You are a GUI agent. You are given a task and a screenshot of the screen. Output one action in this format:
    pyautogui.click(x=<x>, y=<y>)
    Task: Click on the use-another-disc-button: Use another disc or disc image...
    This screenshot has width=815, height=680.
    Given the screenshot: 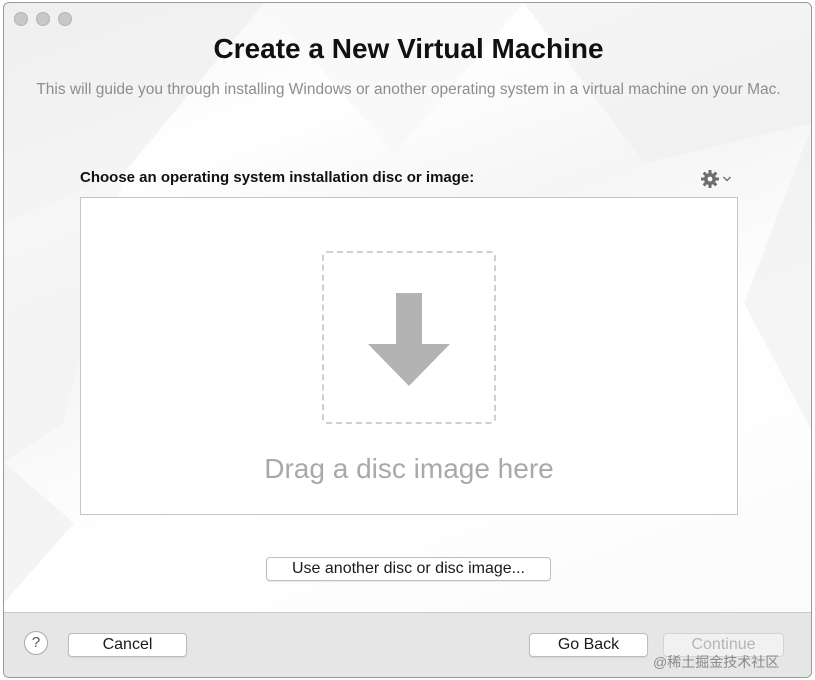 What is the action you would take?
    pyautogui.click(x=408, y=569)
    